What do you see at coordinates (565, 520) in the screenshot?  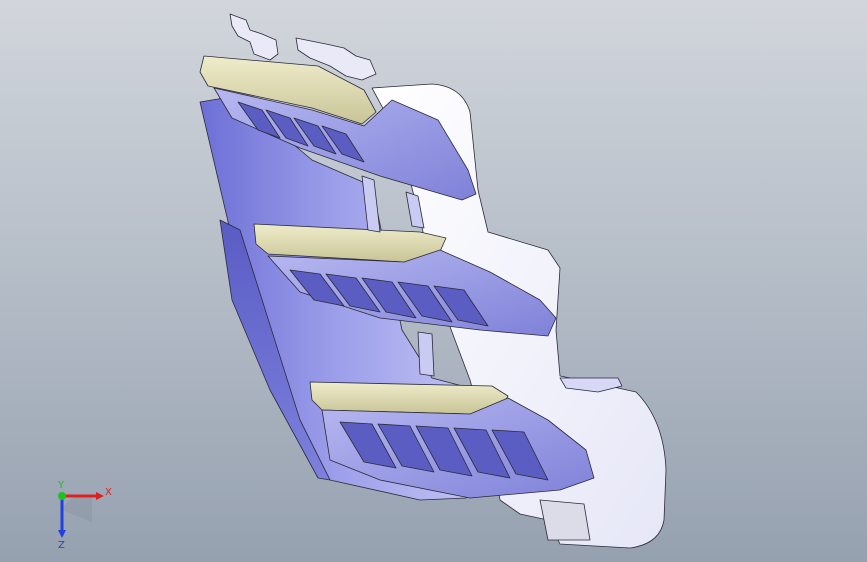 I see `mounting-foot` at bounding box center [565, 520].